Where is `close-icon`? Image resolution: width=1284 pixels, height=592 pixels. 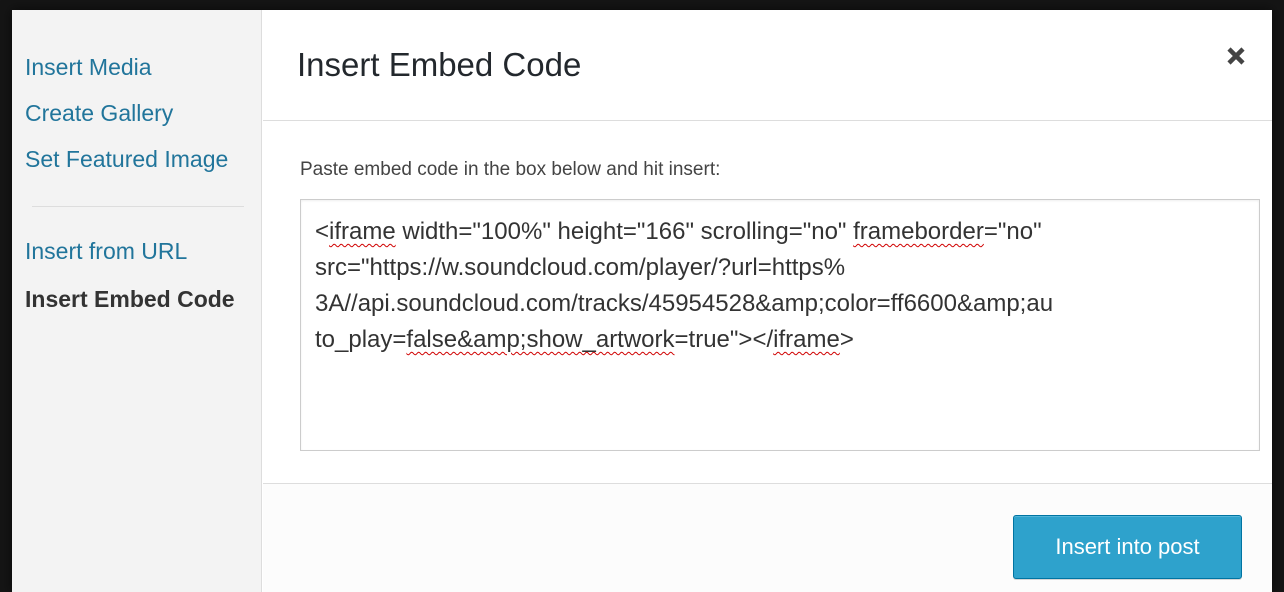
close-icon is located at coordinates (1236, 56).